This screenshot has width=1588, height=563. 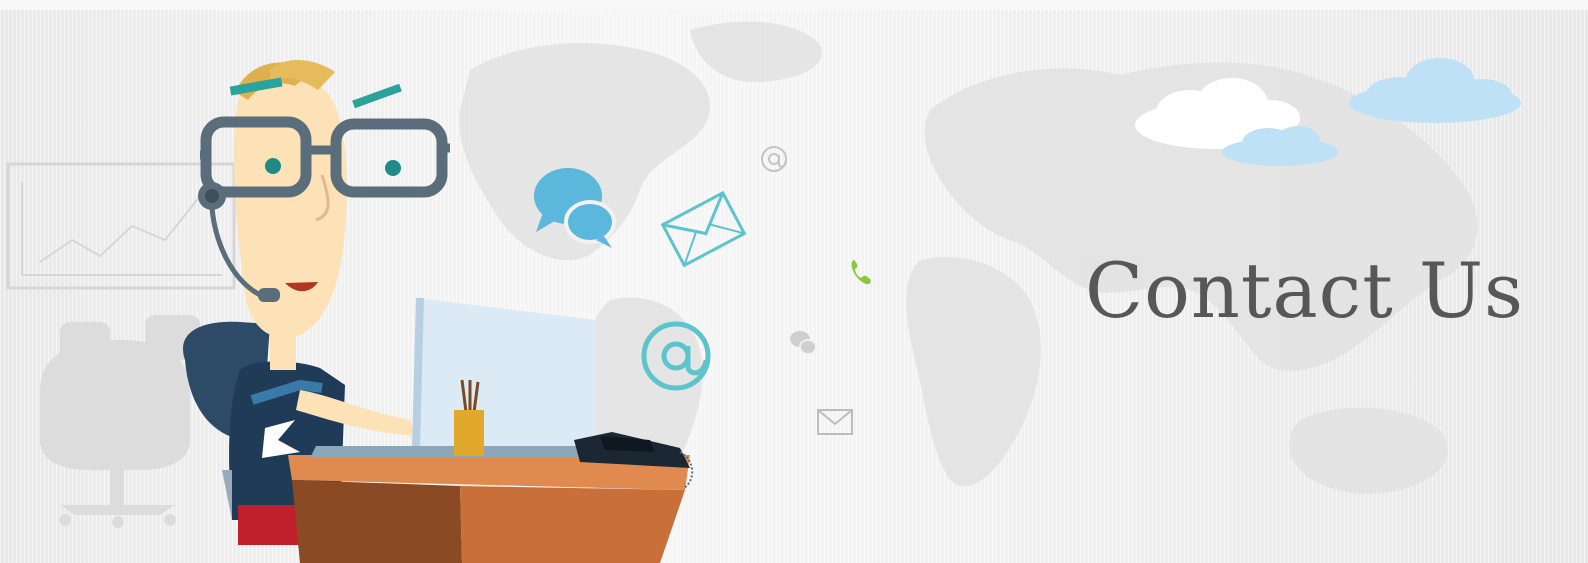 What do you see at coordinates (120, 421) in the screenshot?
I see `office-chair-icon` at bounding box center [120, 421].